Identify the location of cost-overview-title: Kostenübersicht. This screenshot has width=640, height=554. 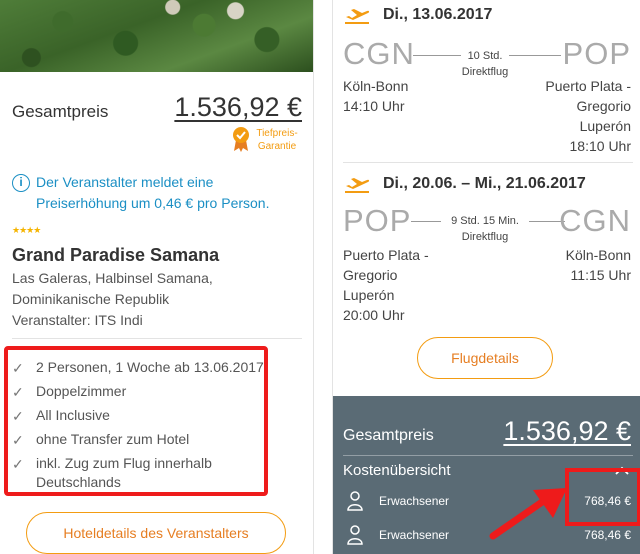
(397, 470).